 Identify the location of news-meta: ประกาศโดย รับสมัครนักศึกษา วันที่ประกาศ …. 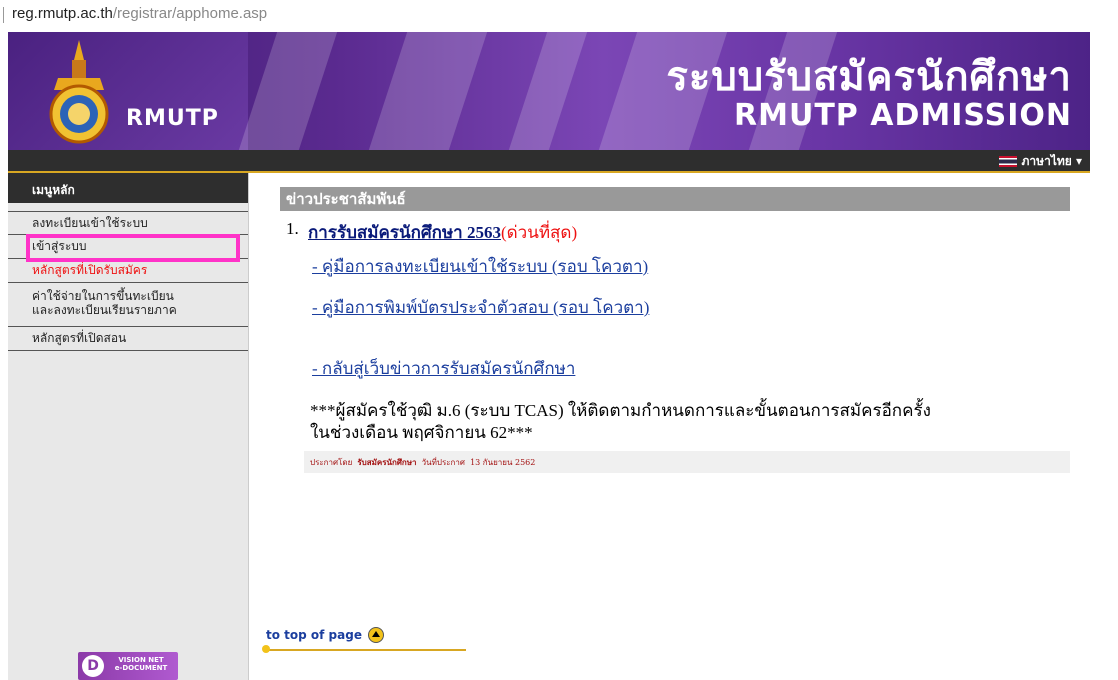
(422, 462).